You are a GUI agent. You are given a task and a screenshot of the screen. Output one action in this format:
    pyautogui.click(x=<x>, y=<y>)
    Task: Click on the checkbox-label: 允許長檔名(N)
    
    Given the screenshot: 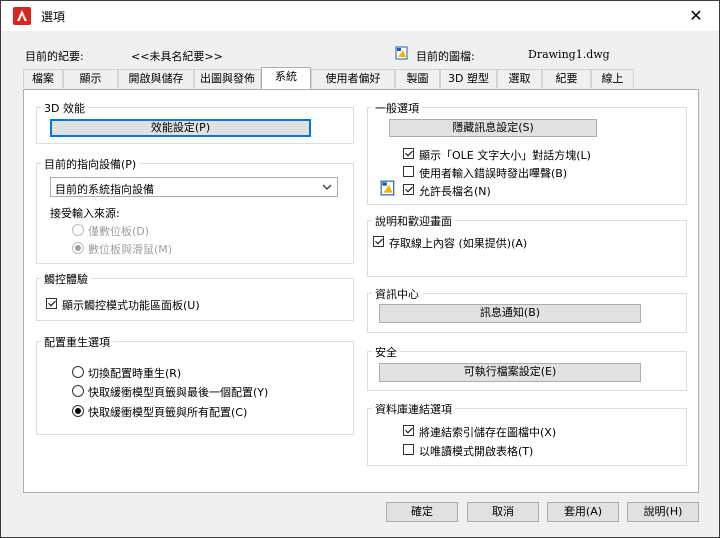 What is the action you would take?
    pyautogui.click(x=455, y=191)
    